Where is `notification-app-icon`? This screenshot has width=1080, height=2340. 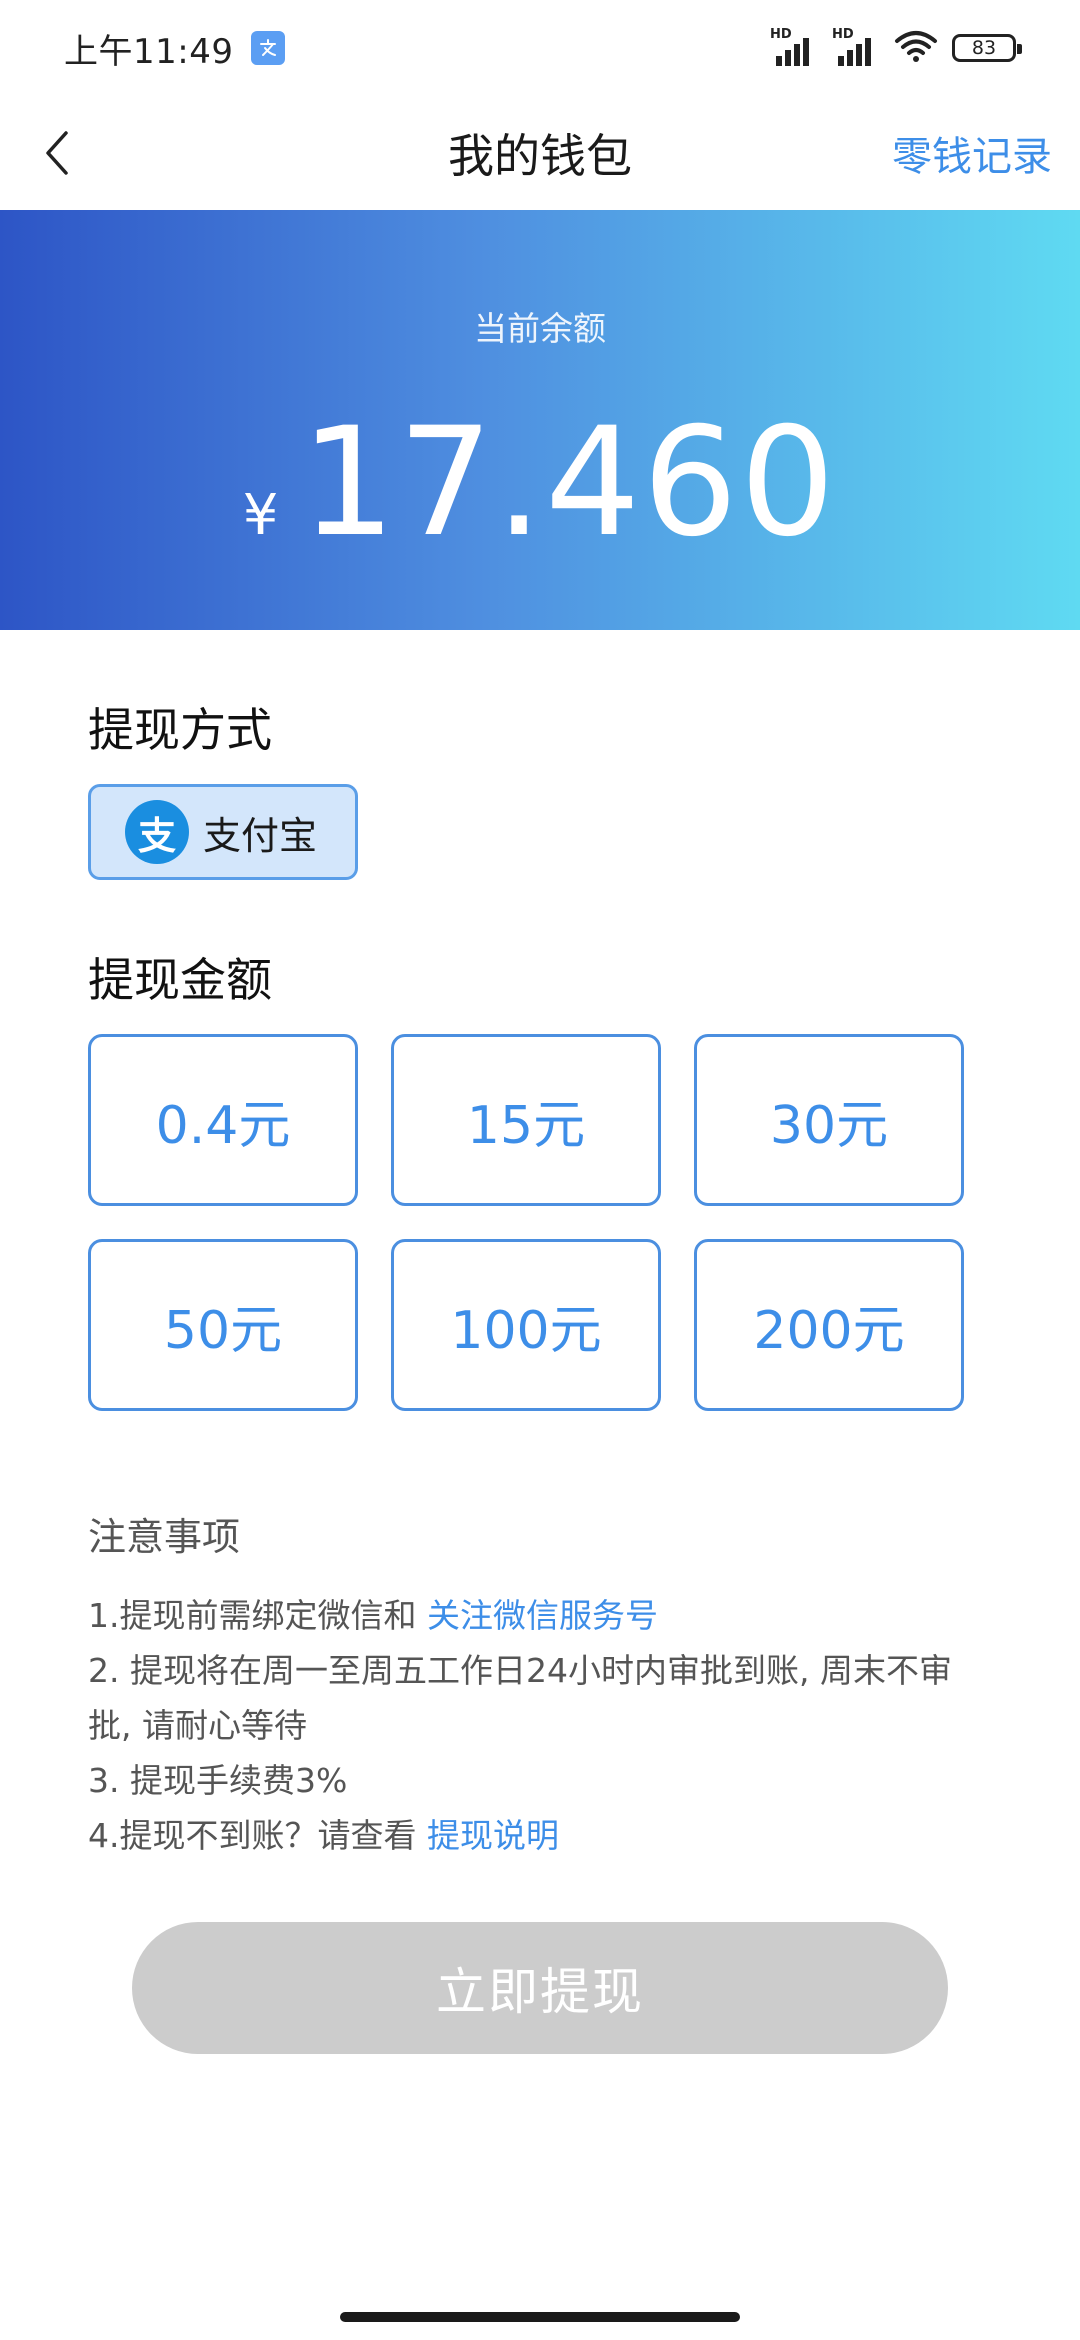
notification-app-icon is located at coordinates (268, 48).